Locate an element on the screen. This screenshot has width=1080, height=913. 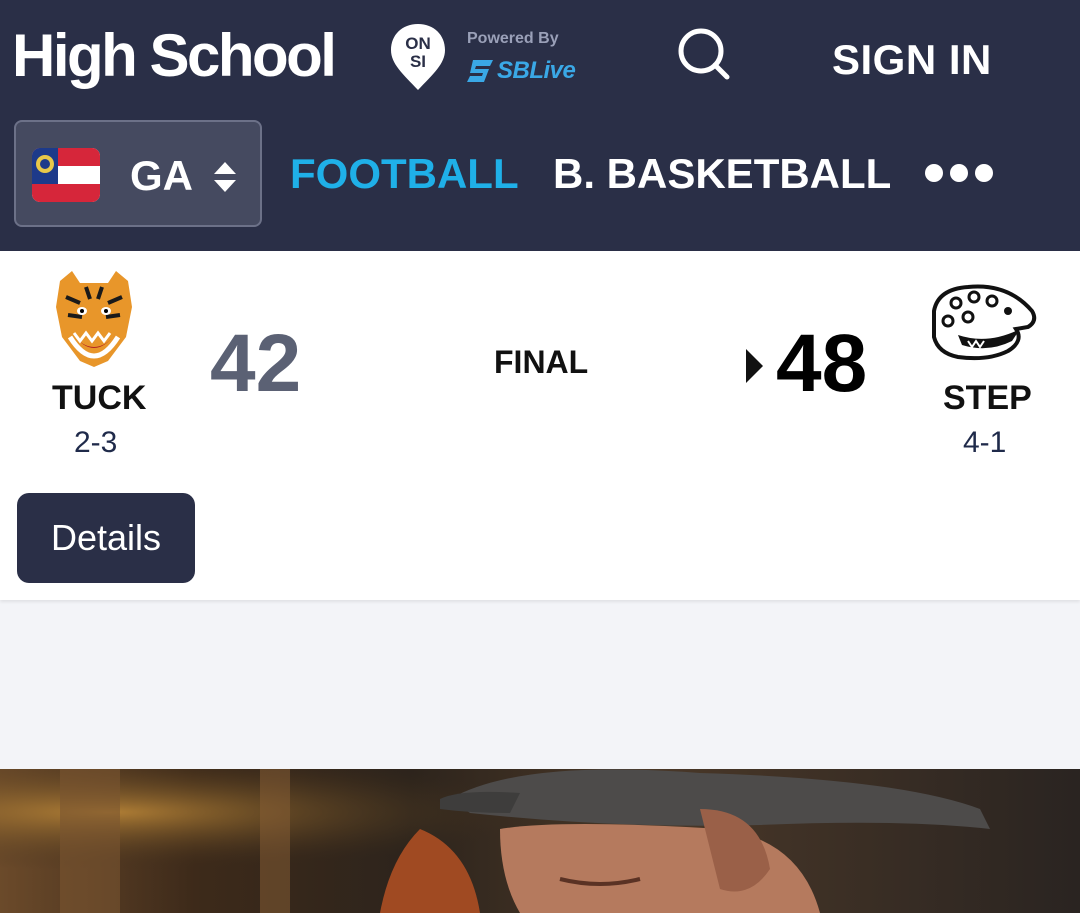
away-team-name: TUCK is located at coordinates (99, 398).